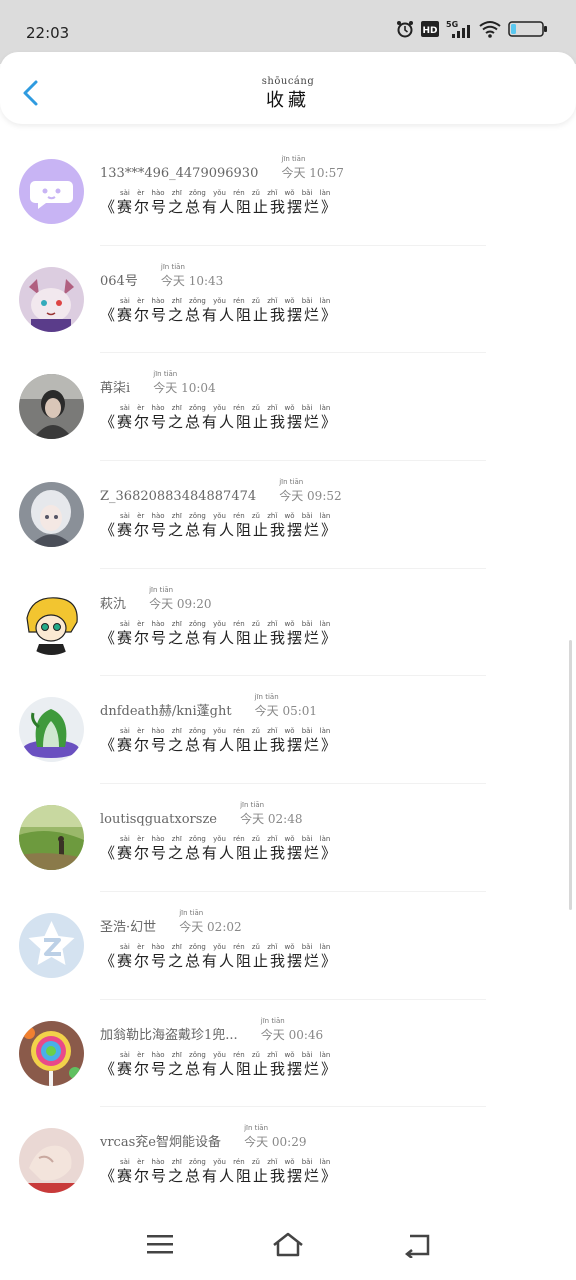 The image size is (576, 1280). What do you see at coordinates (490, 31) in the screenshot?
I see `wifi-icon` at bounding box center [490, 31].